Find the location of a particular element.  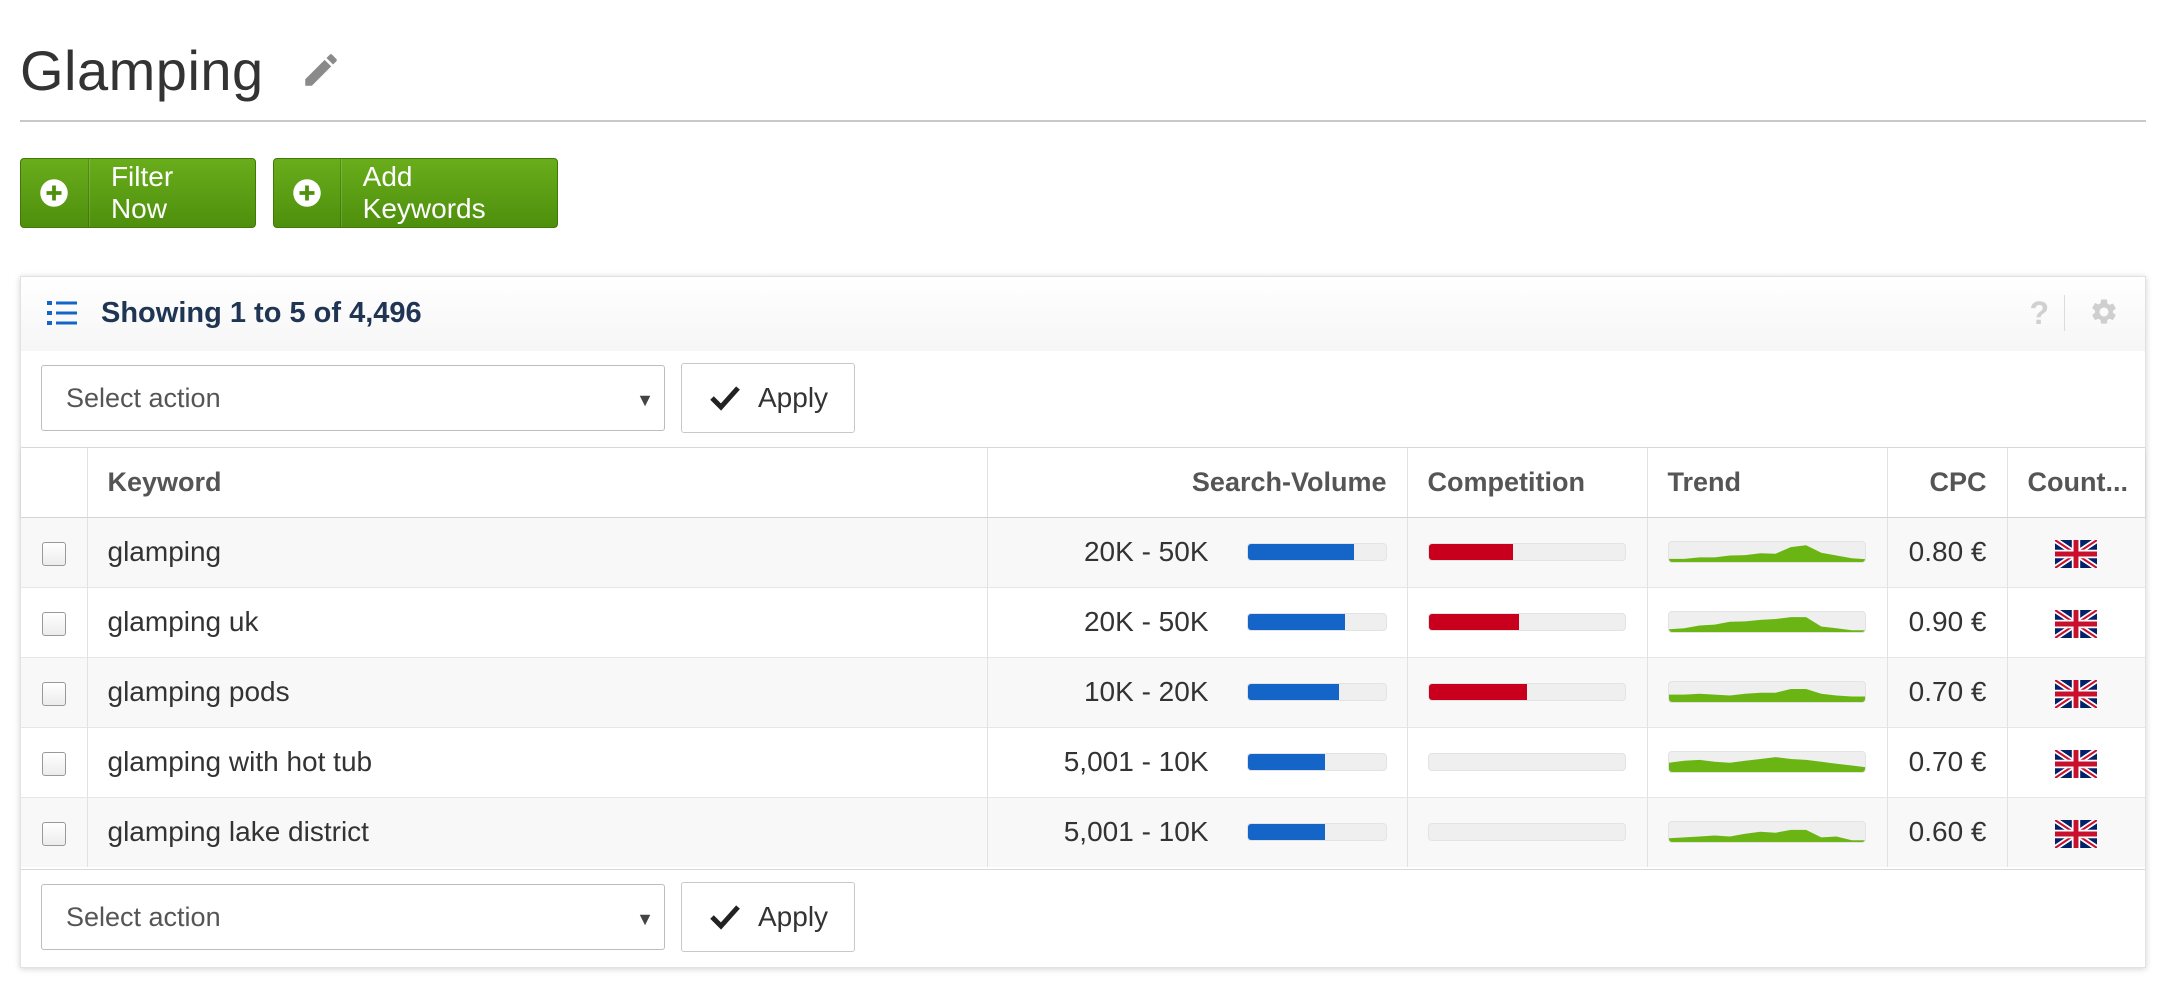

action-bar-top: Select action ▼ Apply is located at coordinates (1083, 399).